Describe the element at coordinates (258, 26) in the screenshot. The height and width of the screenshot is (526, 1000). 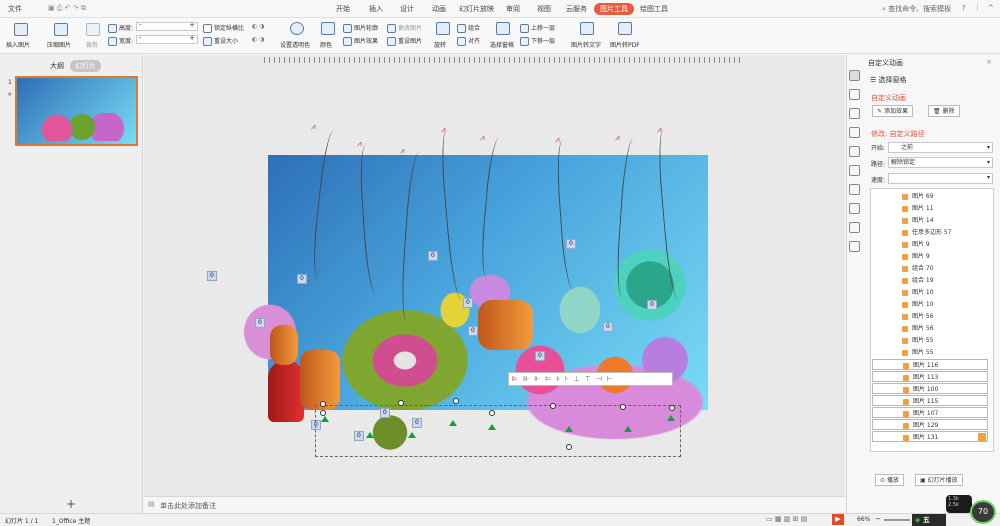
I see `adjust-icons: ◐ ◑` at that location.